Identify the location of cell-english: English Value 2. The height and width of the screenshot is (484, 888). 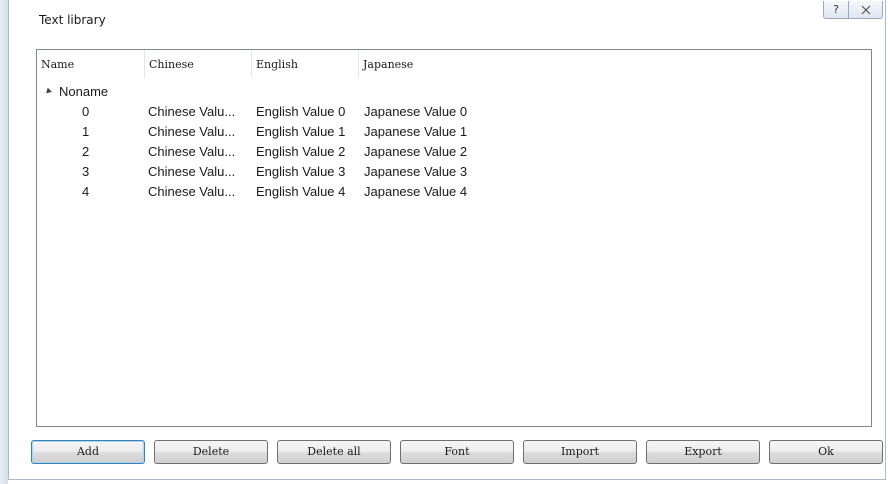
(301, 151).